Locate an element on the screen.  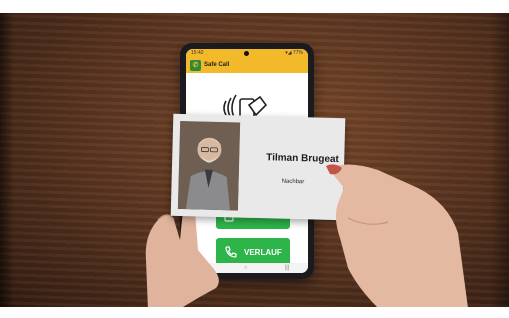
home-nav-icon: ○ is located at coordinates (246, 268).